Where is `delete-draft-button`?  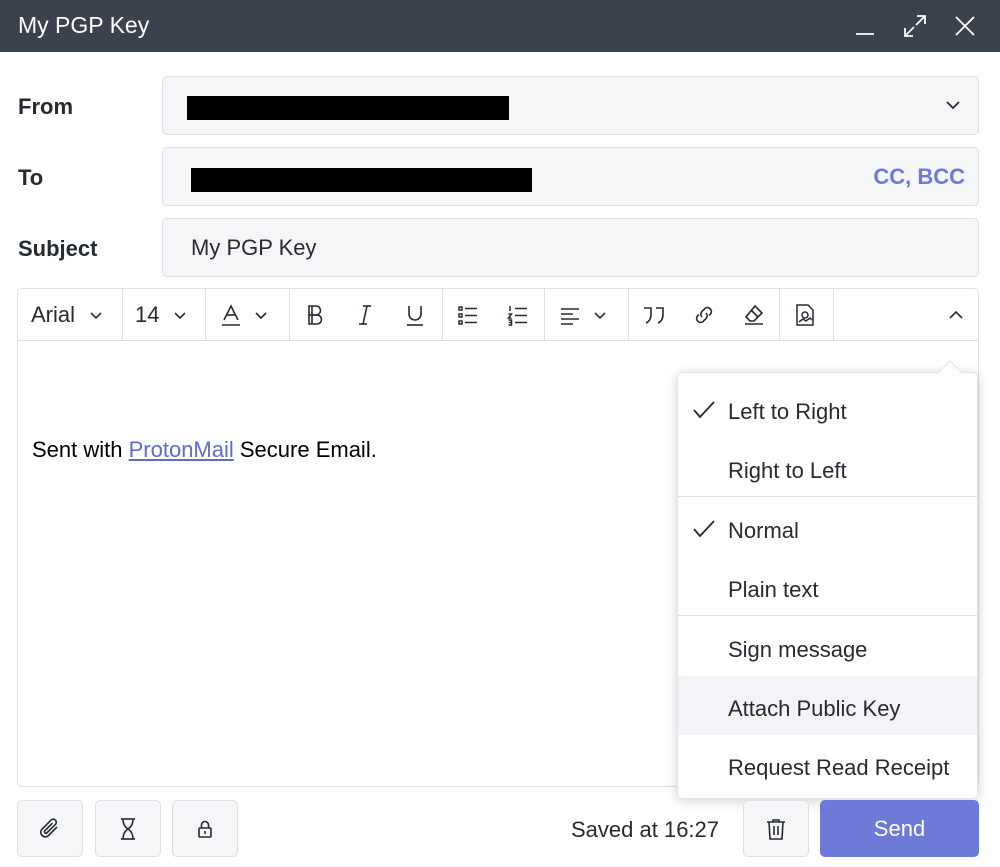
delete-draft-button is located at coordinates (776, 828).